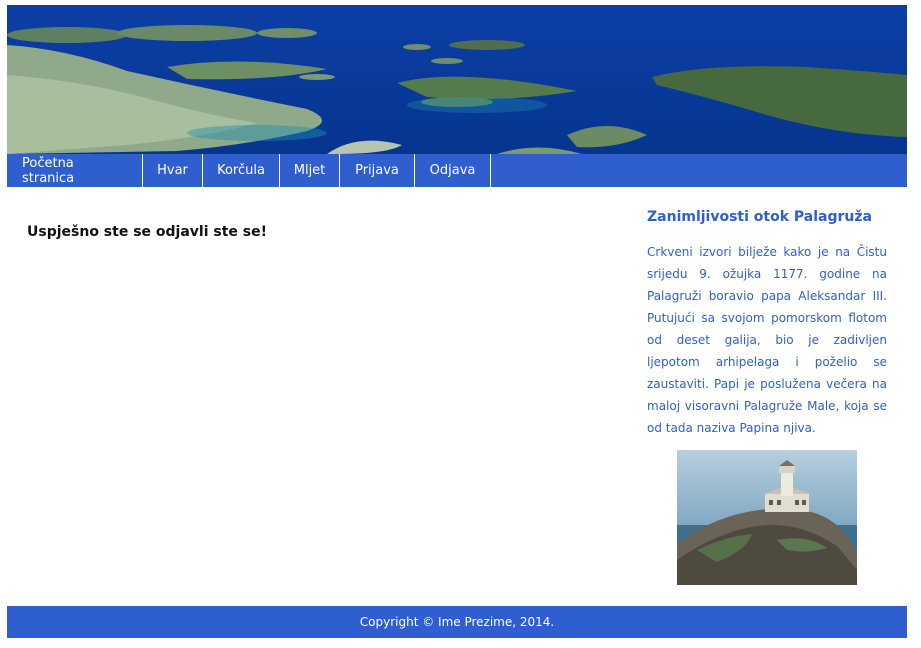  I want to click on nav-item-korcula: Korčula, so click(241, 170).